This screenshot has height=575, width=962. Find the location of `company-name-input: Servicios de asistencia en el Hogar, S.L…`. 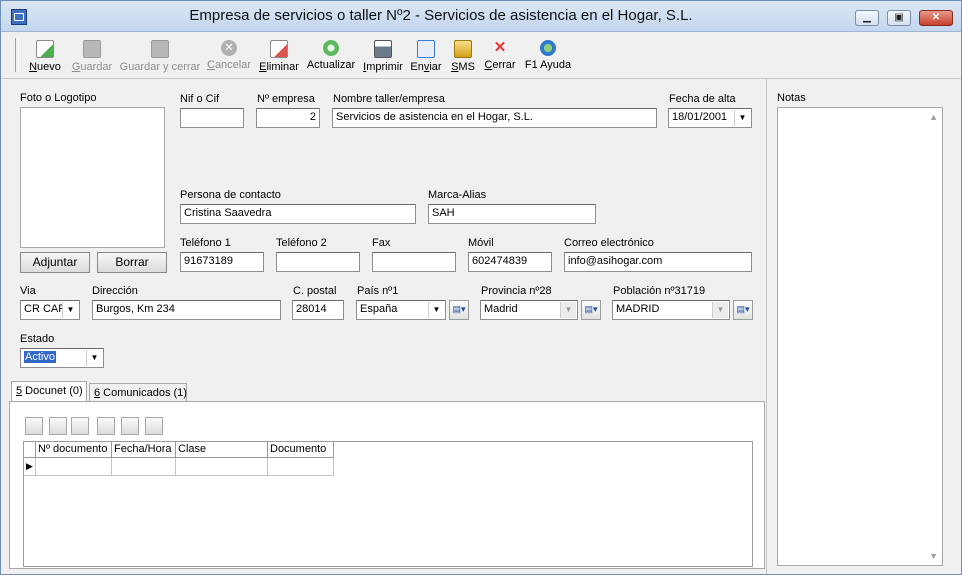

company-name-input: Servicios de asistencia en el Hogar, S.L… is located at coordinates (494, 118).